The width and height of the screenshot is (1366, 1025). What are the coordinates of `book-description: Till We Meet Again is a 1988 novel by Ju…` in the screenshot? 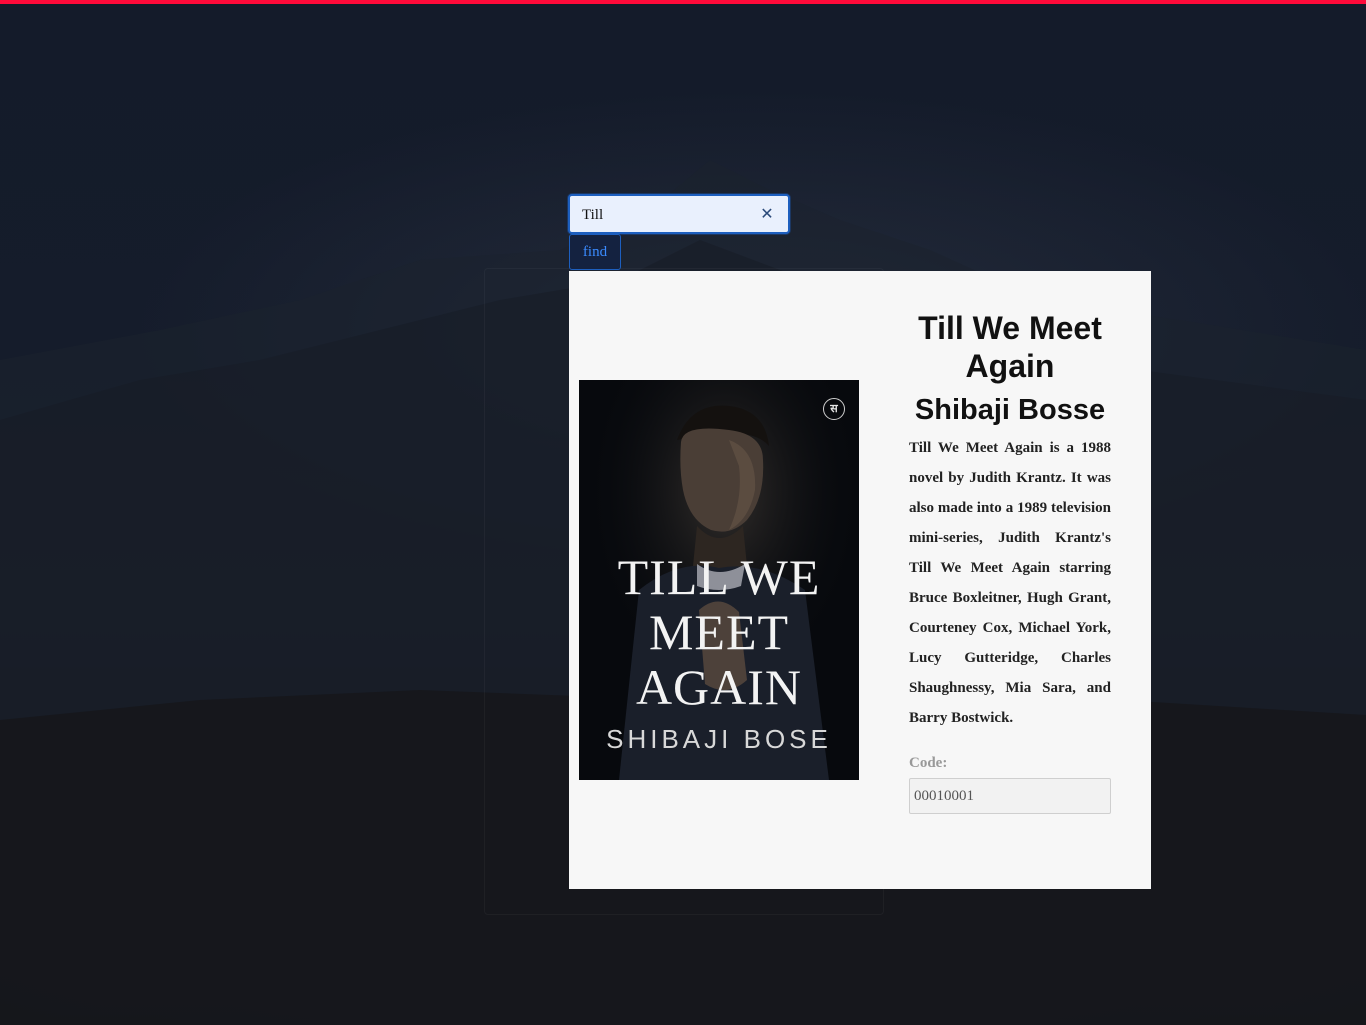 It's located at (1010, 583).